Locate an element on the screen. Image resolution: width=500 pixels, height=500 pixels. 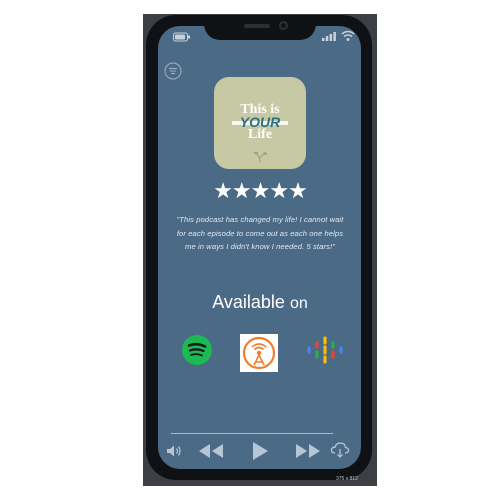
available-on-heading: Available on is located at coordinates (260, 302).